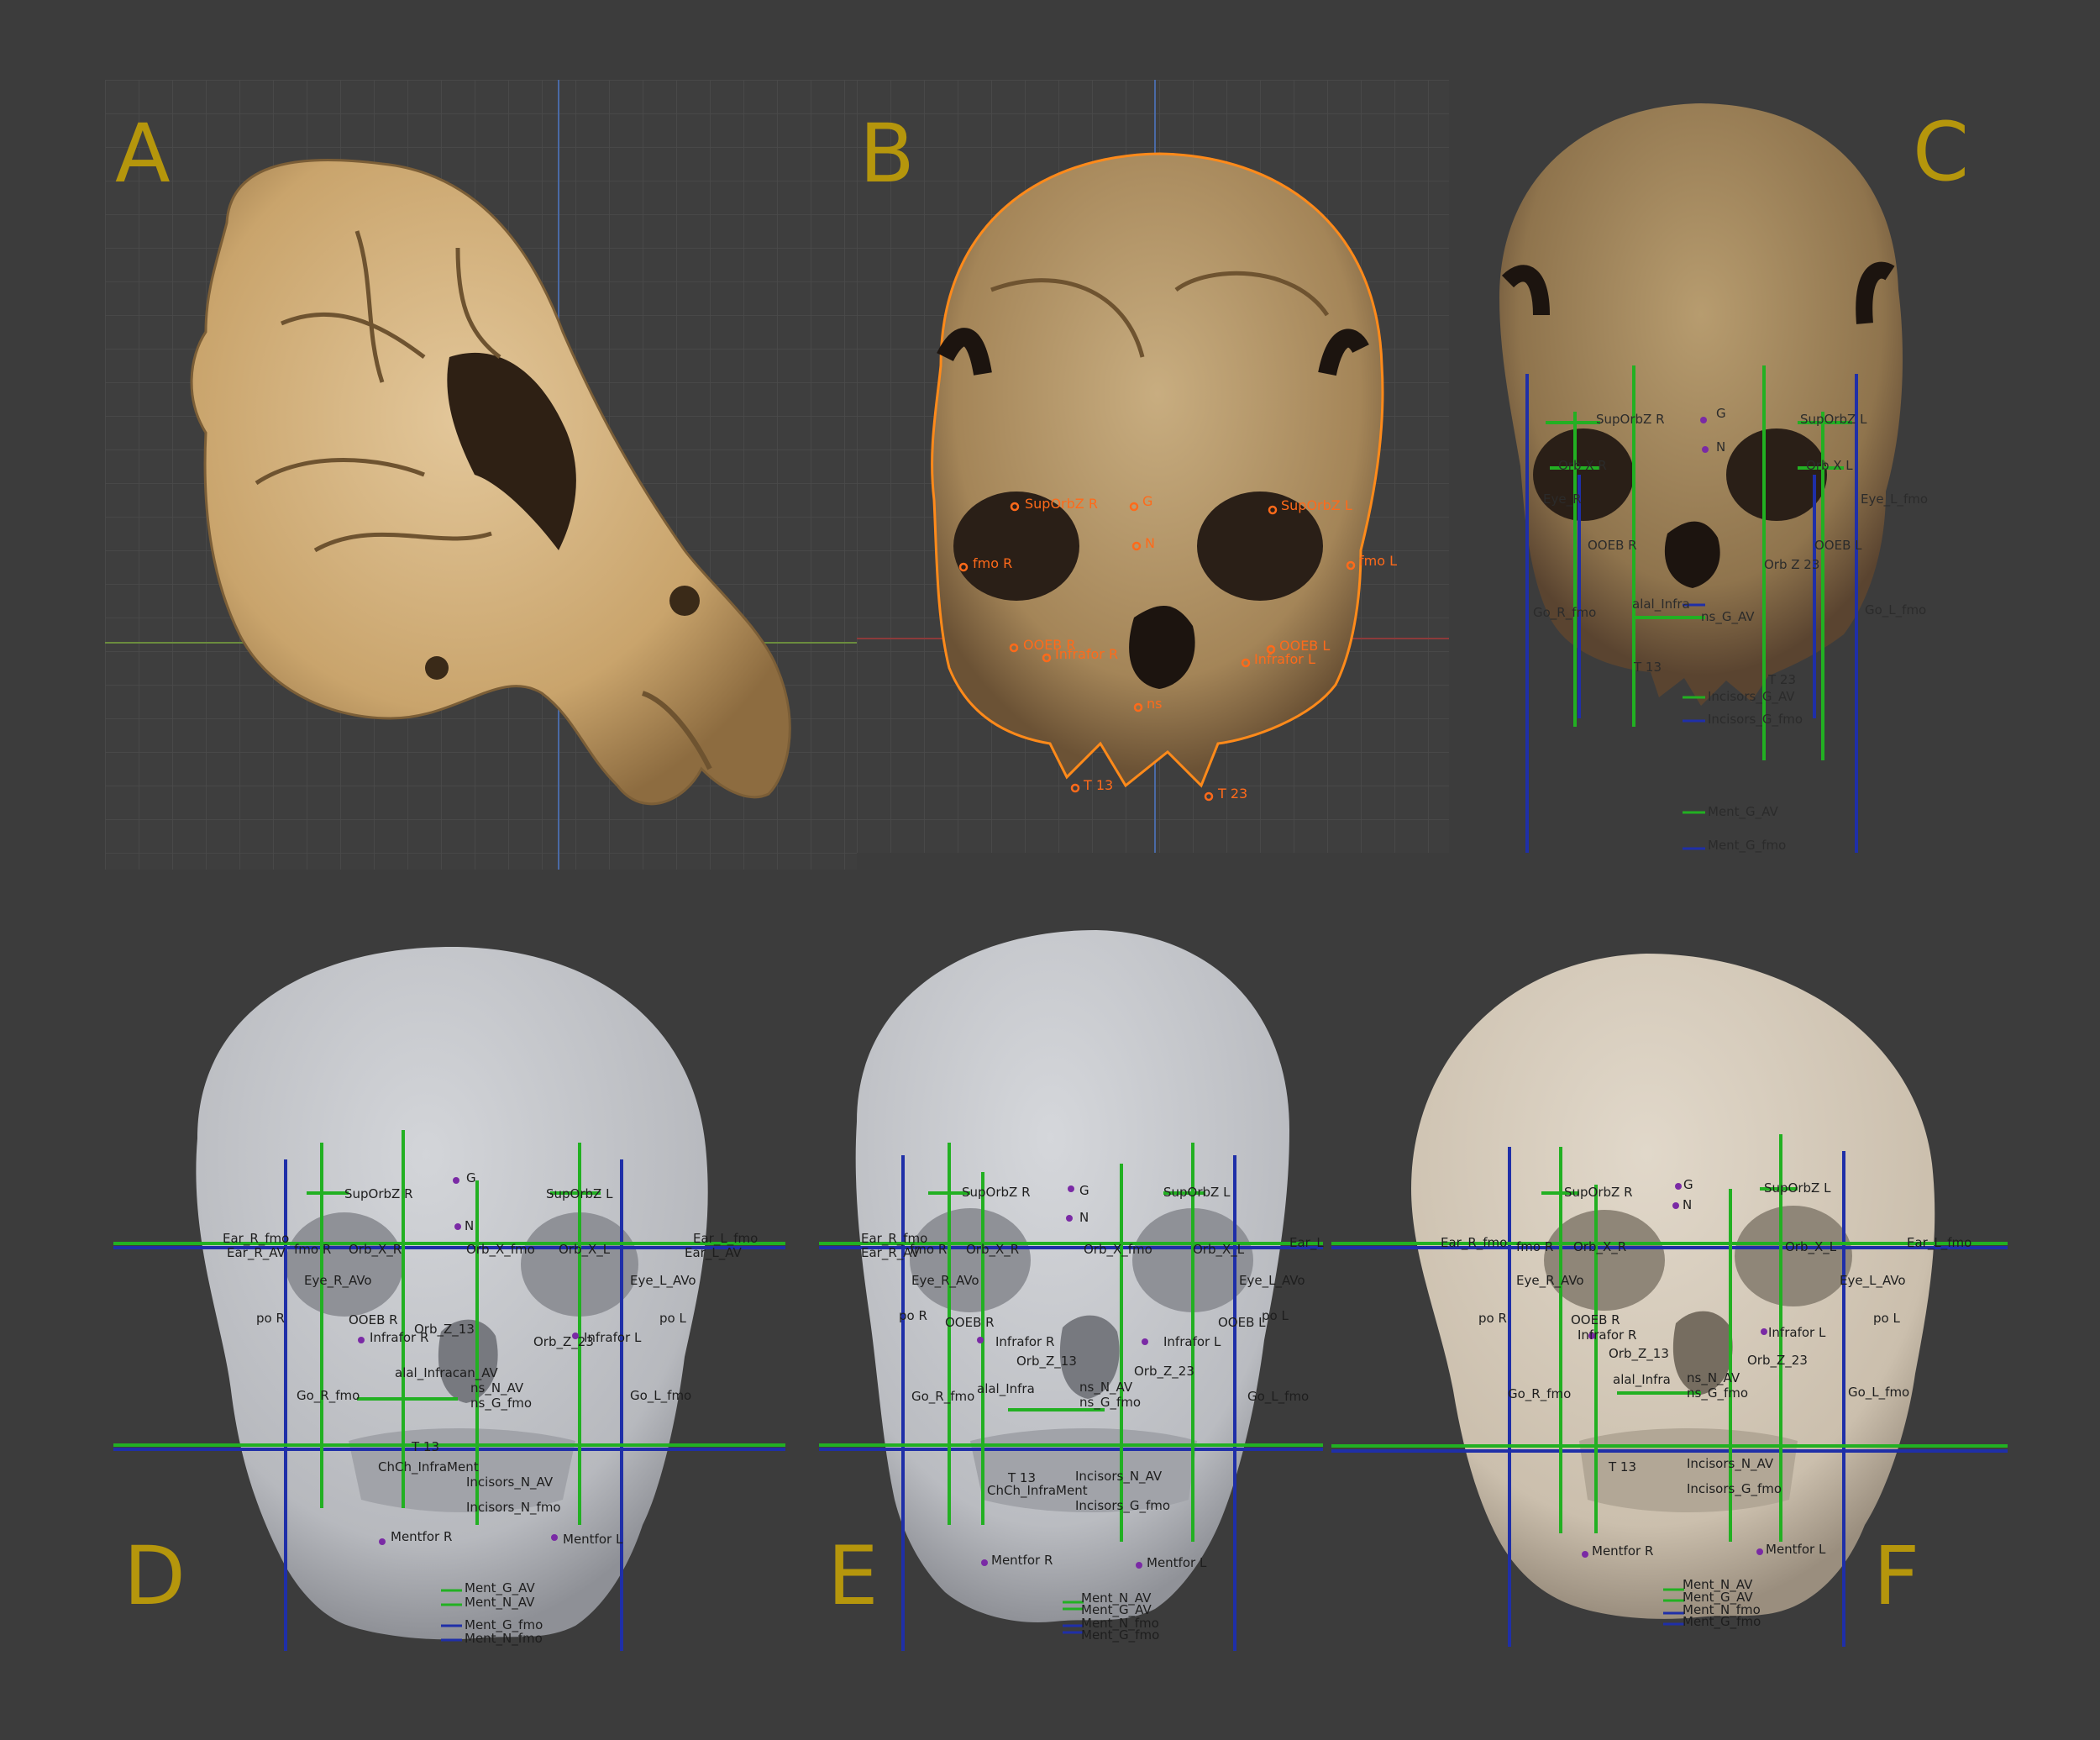  I want to click on landmark-infrafor-R: Infrafor R, so click(1087, 654).